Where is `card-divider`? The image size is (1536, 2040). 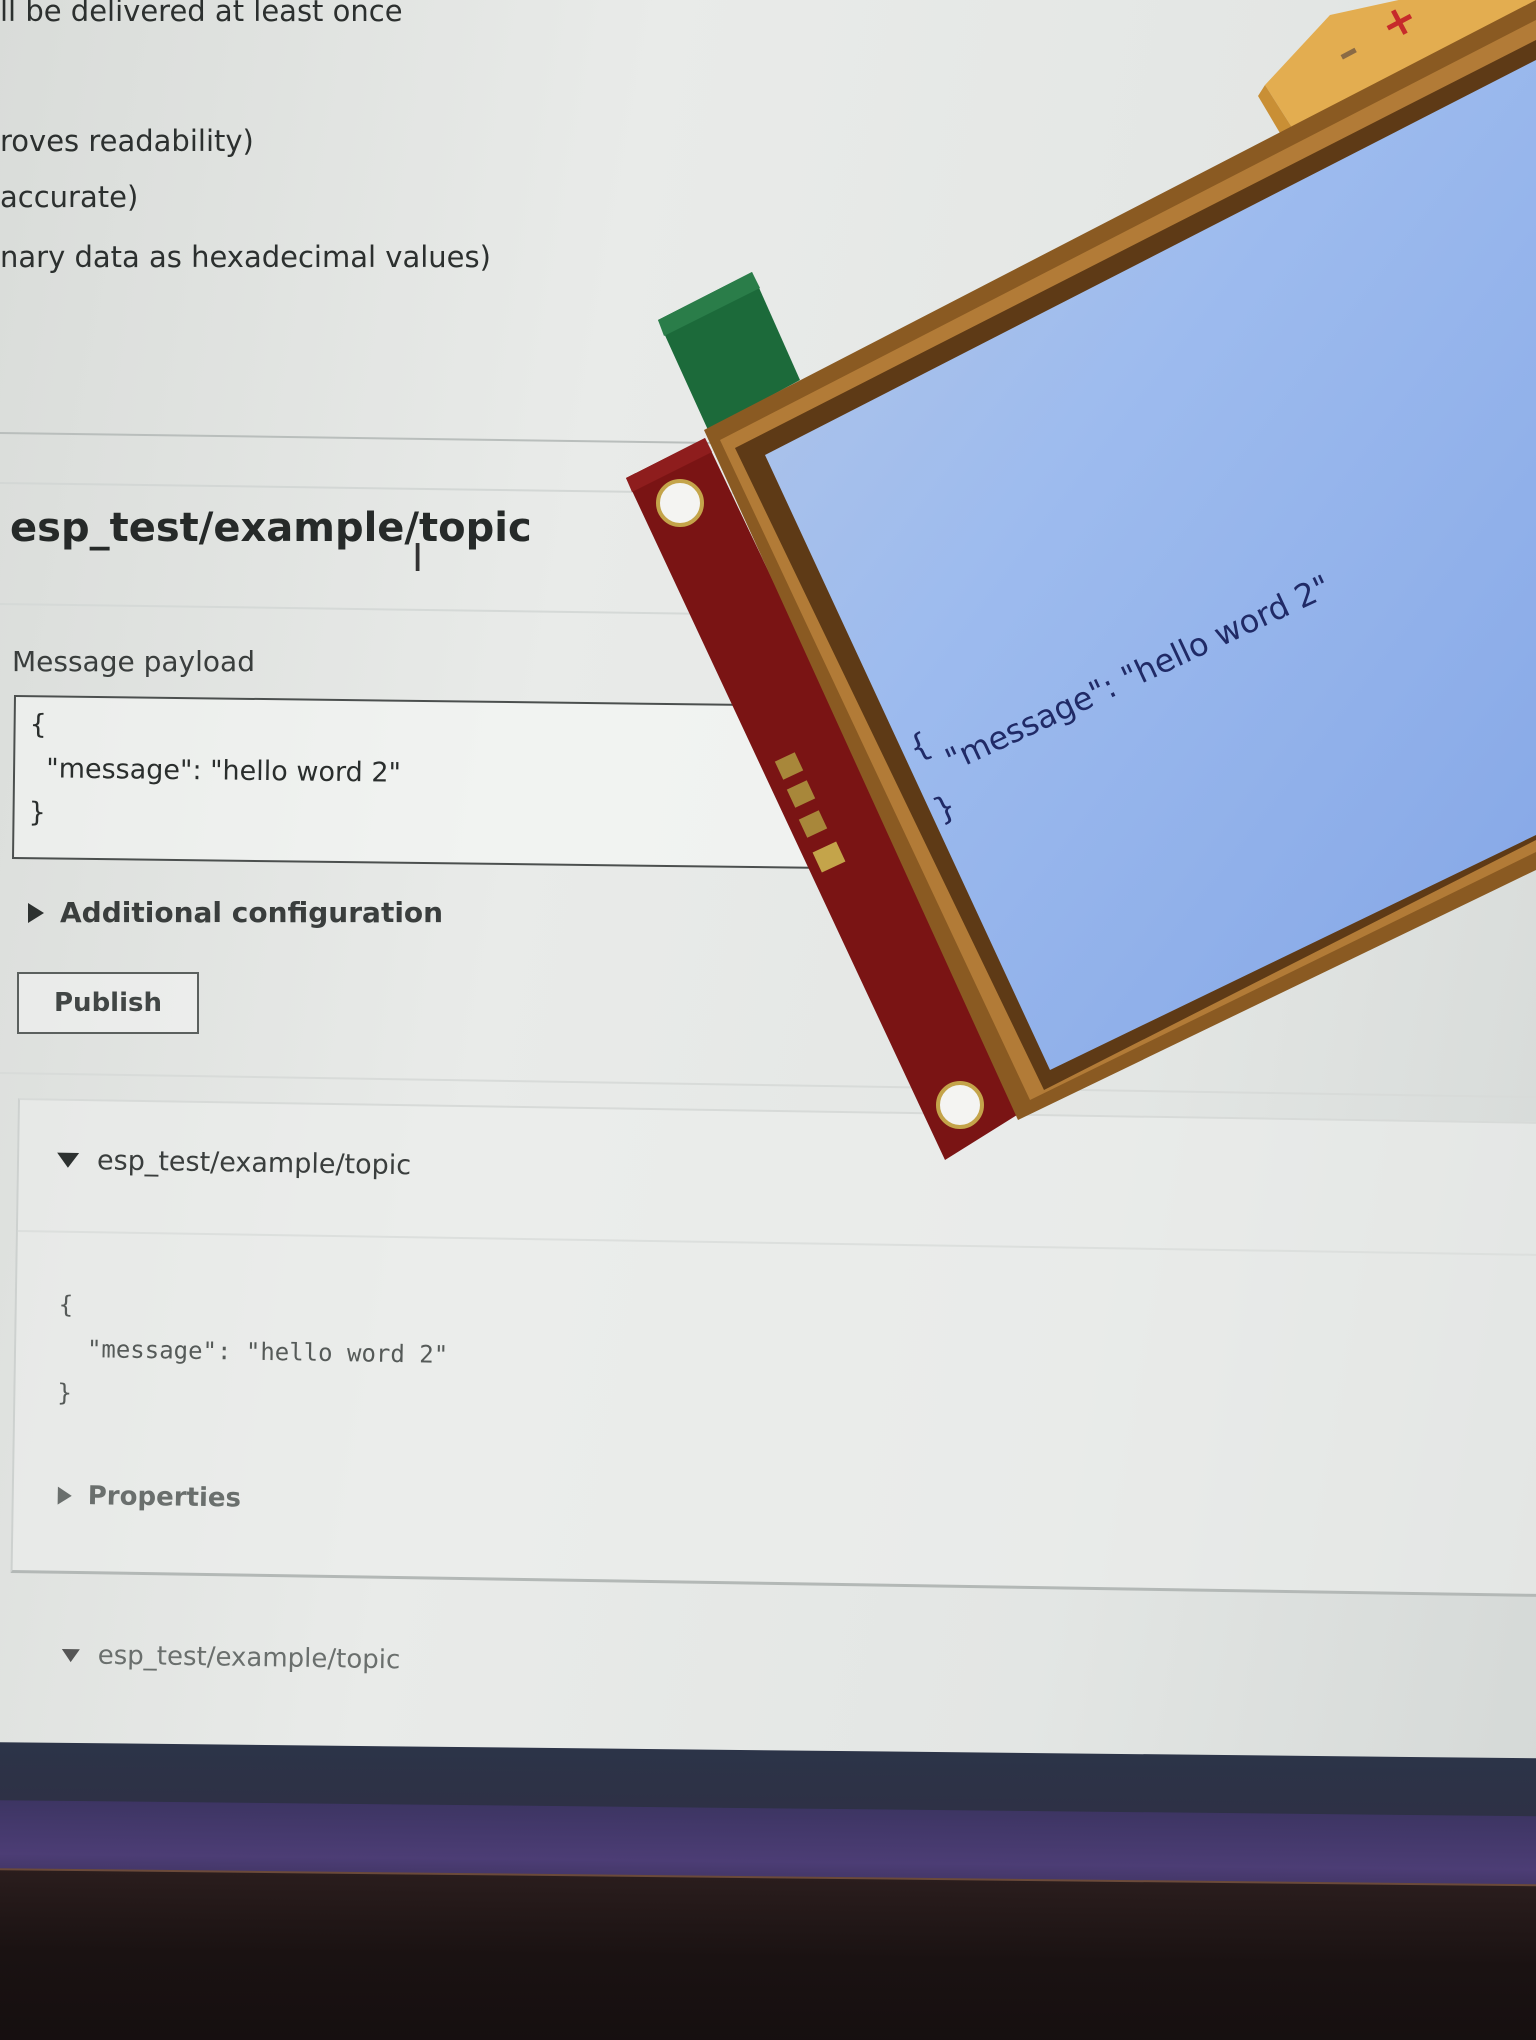 card-divider is located at coordinates (776, 1243).